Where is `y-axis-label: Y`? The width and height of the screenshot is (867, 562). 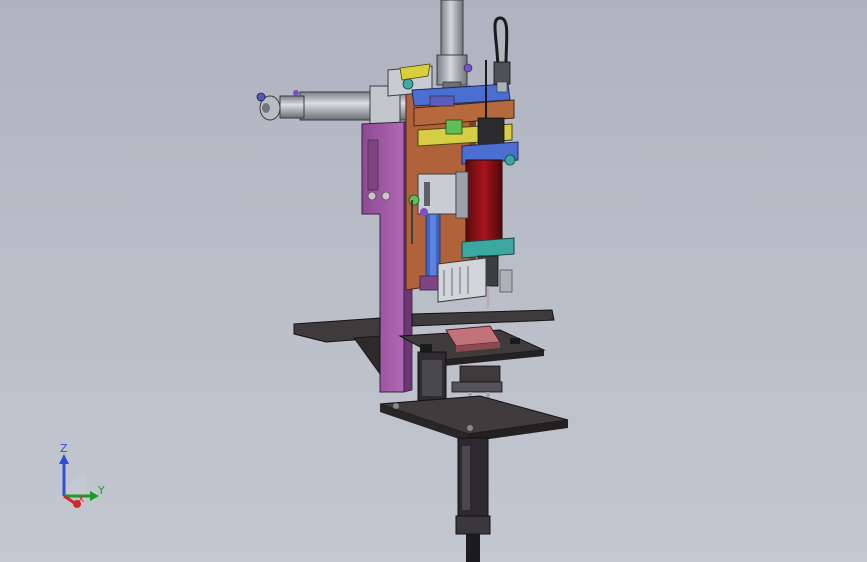 y-axis-label: Y is located at coordinates (101, 490).